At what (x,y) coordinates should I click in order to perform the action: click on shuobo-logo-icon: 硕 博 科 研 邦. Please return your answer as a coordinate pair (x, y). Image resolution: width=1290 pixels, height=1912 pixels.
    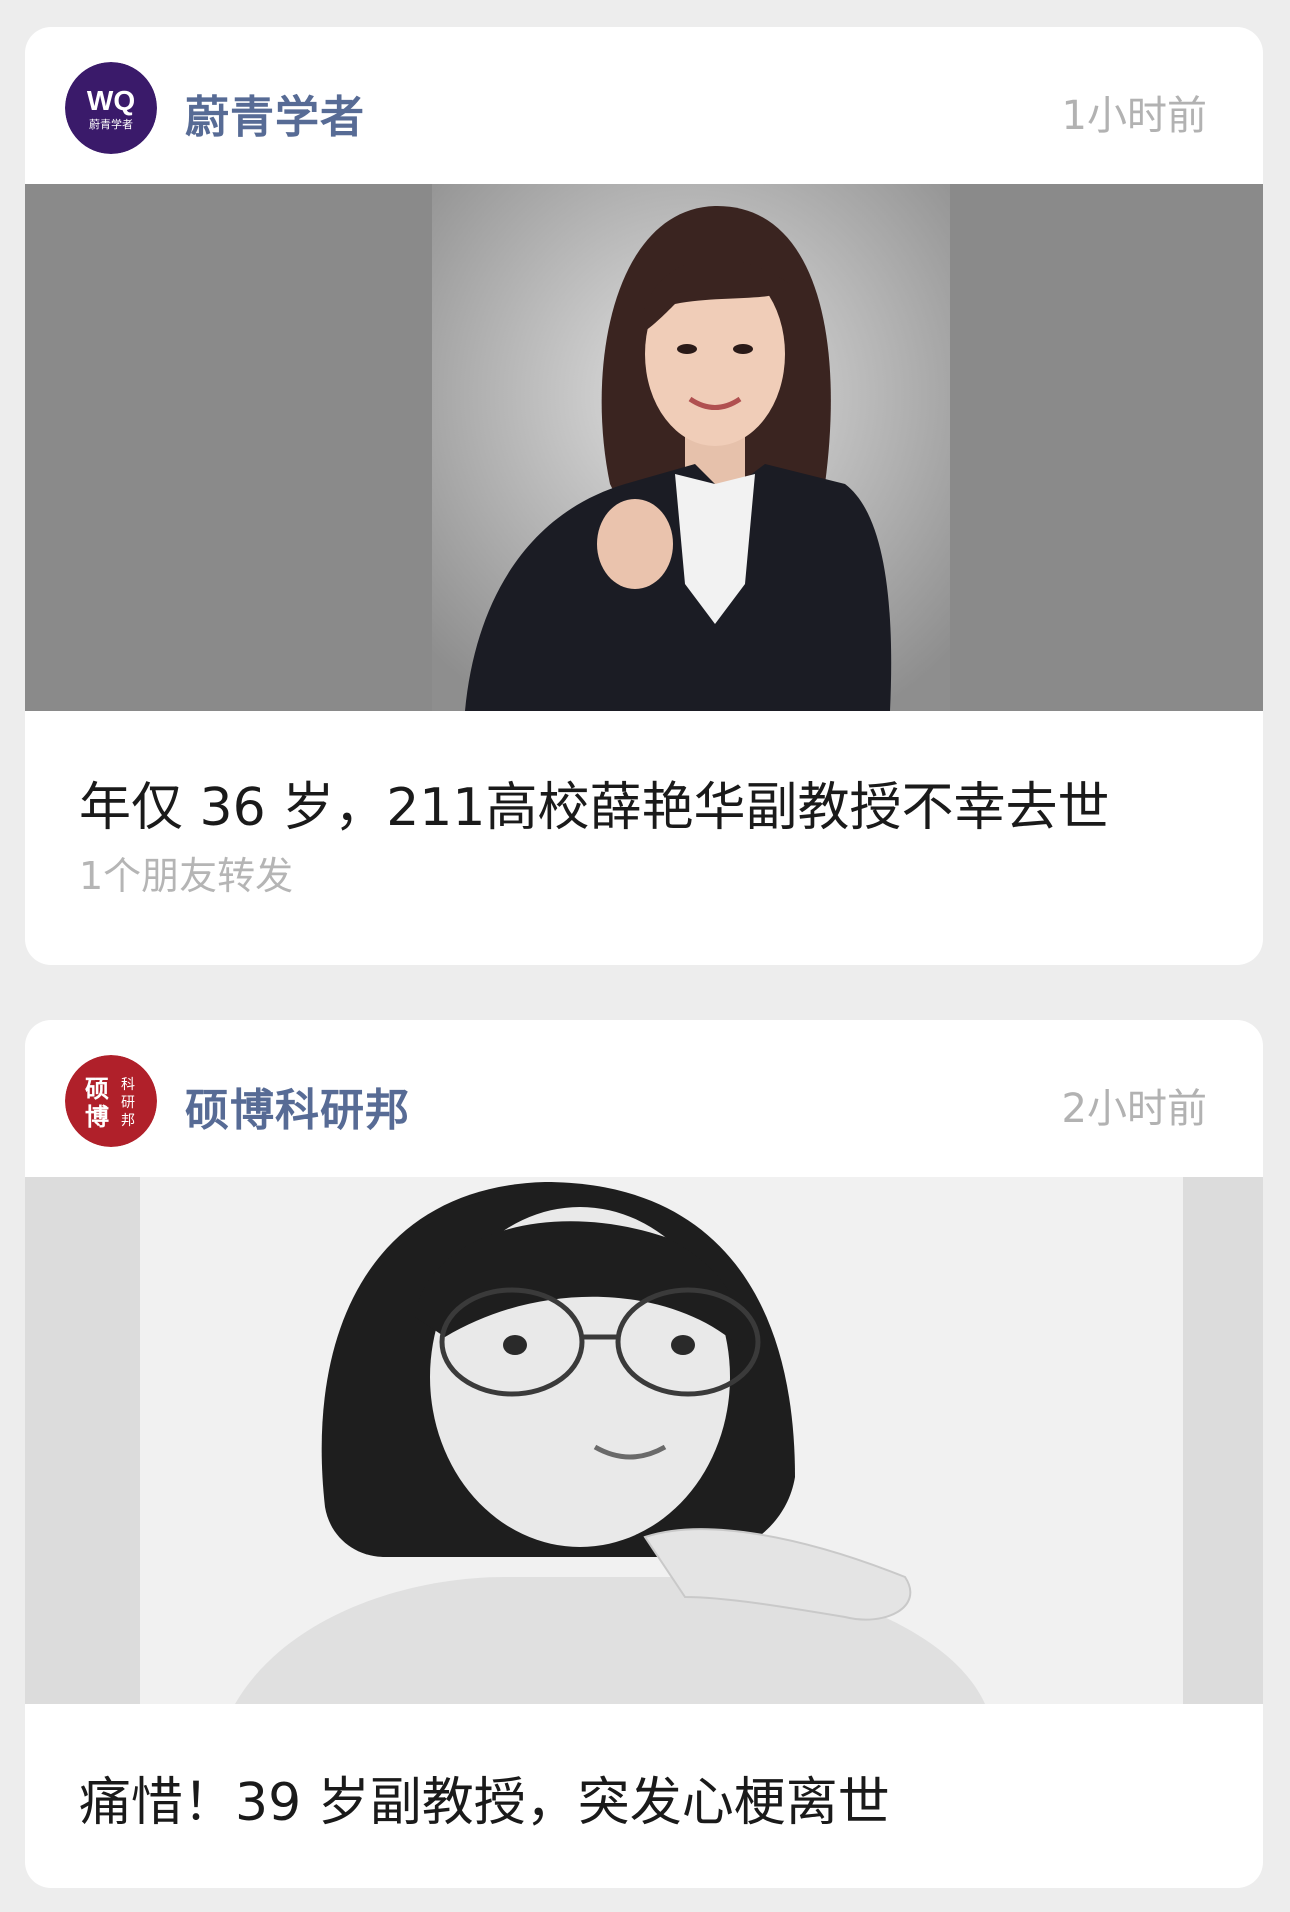
    Looking at the image, I should click on (111, 1101).